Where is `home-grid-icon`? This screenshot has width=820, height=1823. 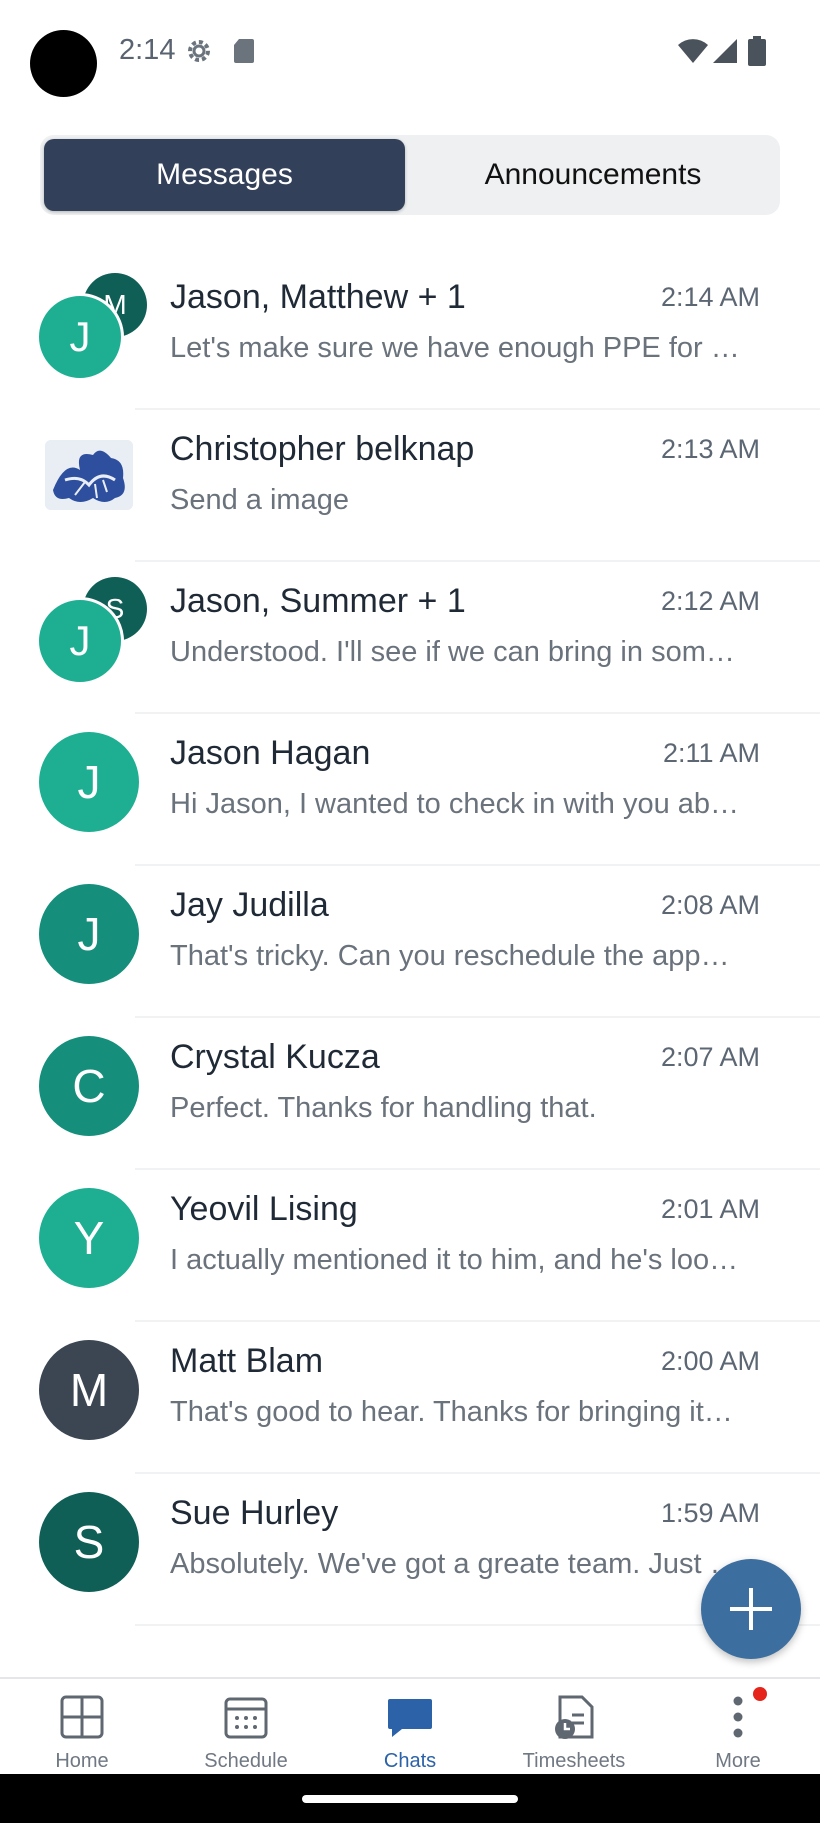 home-grid-icon is located at coordinates (82, 1717).